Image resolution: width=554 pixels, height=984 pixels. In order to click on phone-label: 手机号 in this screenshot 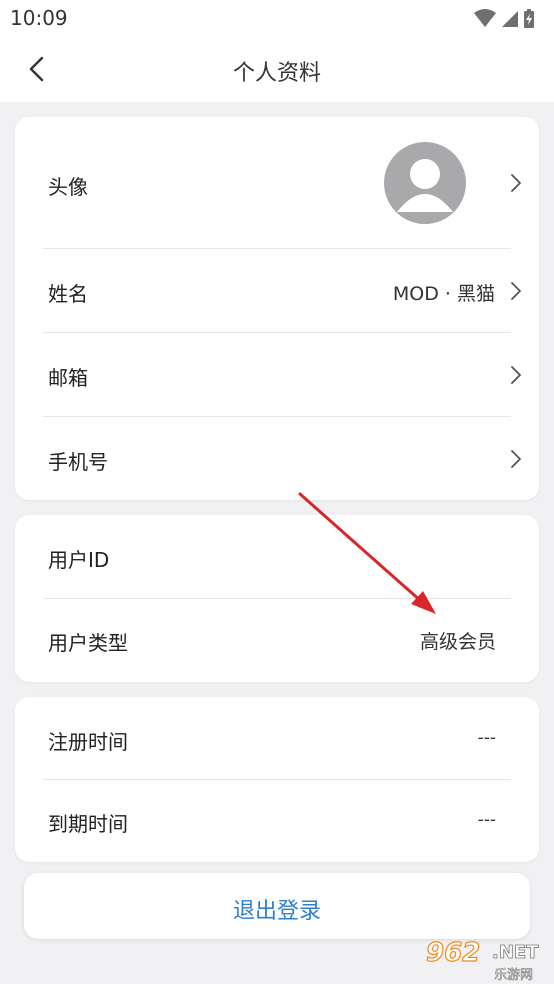, I will do `click(78, 462)`.